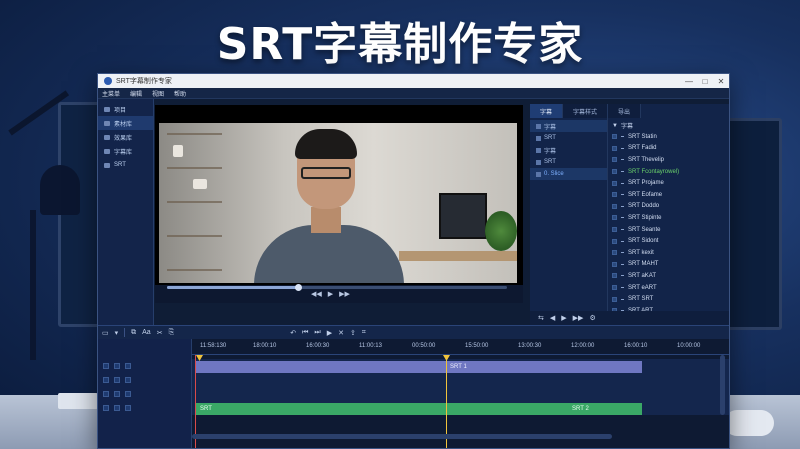  I want to click on subtitle-entry: SRT aKAT, so click(668, 276).